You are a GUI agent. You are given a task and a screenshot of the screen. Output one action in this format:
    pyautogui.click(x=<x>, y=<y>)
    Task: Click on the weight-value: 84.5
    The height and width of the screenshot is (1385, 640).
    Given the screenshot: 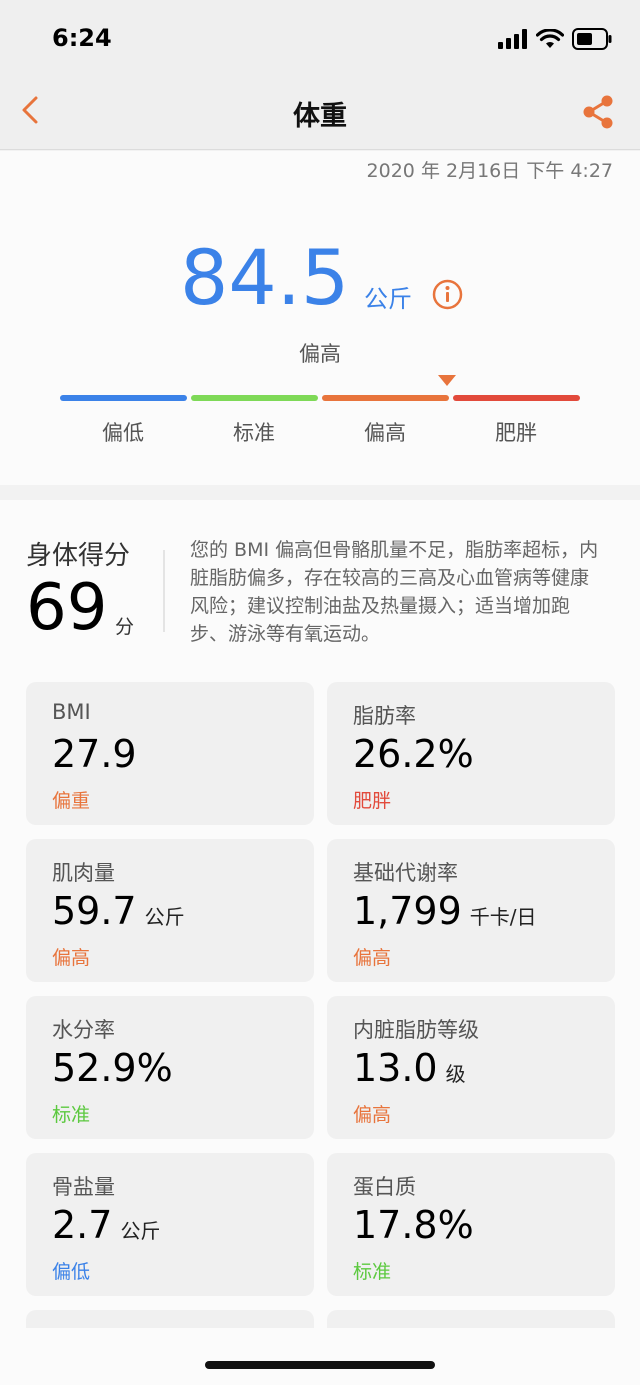 What is the action you would take?
    pyautogui.click(x=265, y=277)
    